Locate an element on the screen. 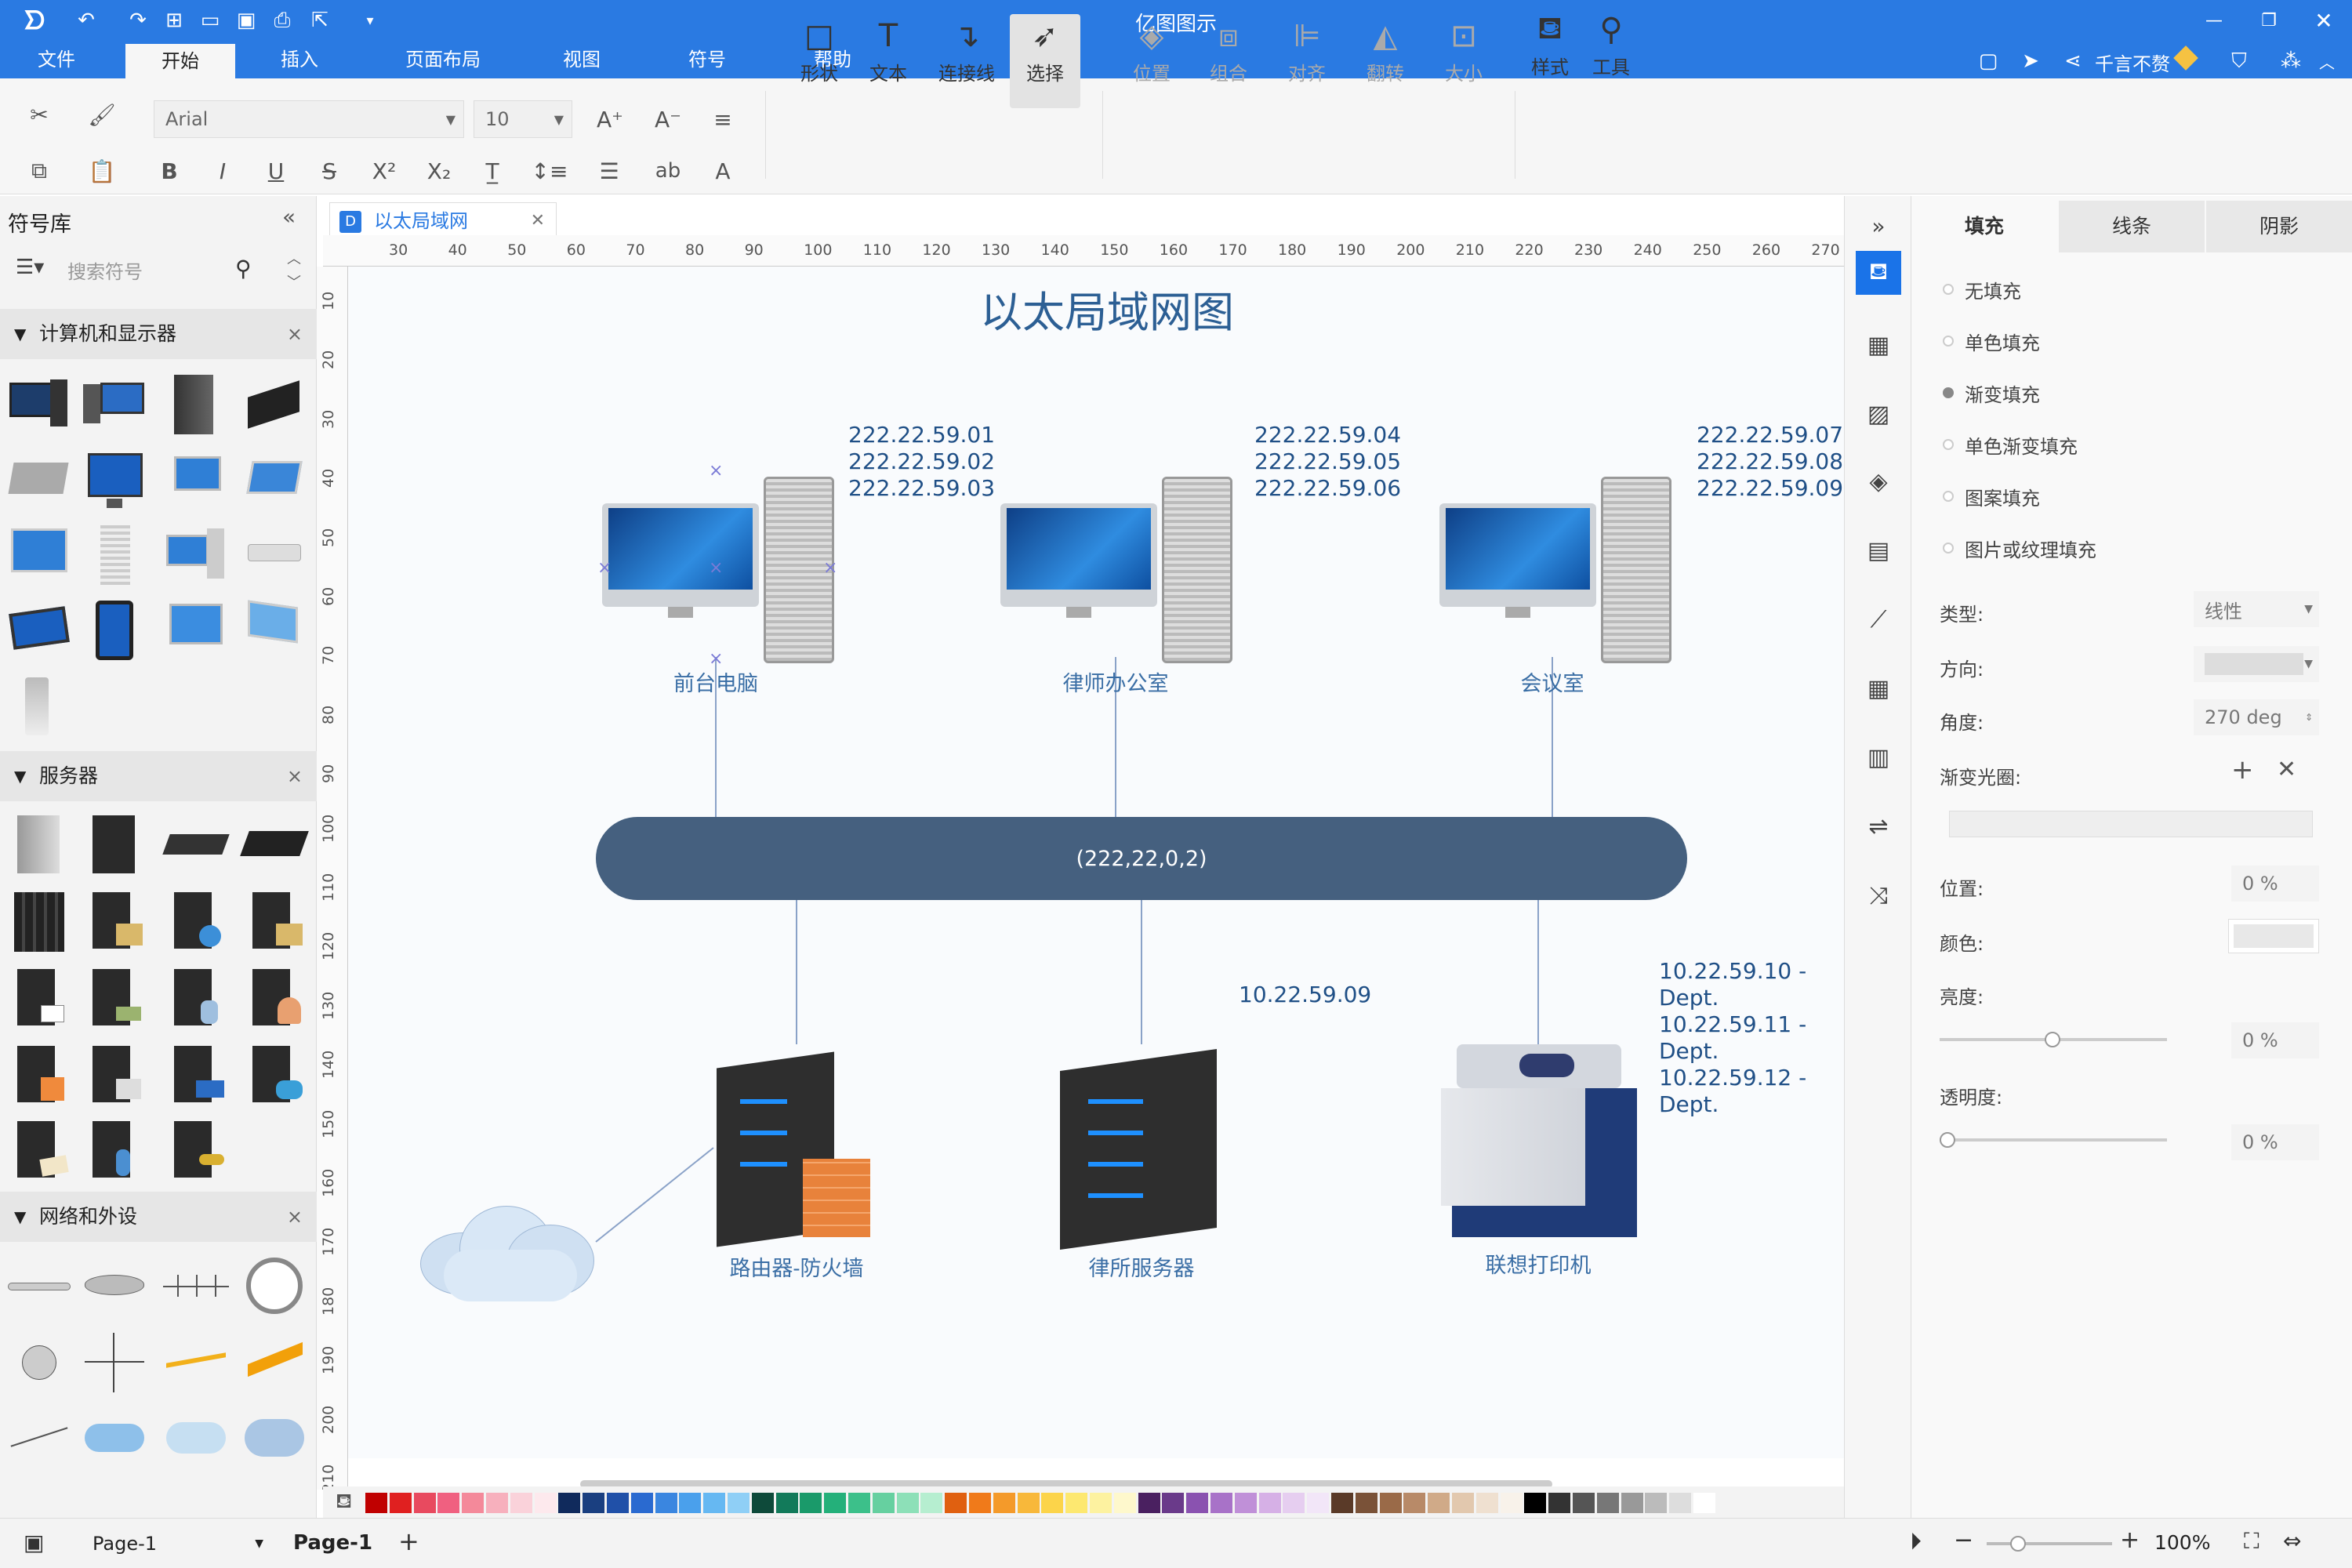  add-page-icon: + is located at coordinates (408, 1541).